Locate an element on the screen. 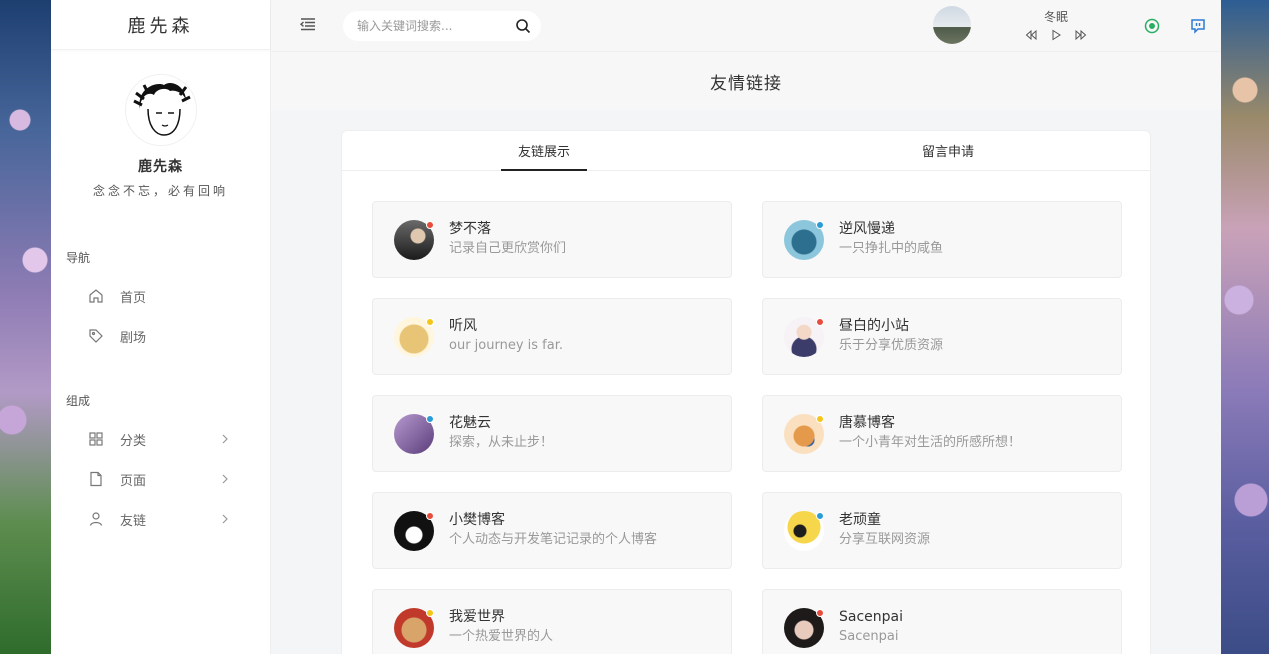 Image resolution: width=1269 pixels, height=654 pixels. friend-description: 分享互联网资源 is located at coordinates (885, 539).